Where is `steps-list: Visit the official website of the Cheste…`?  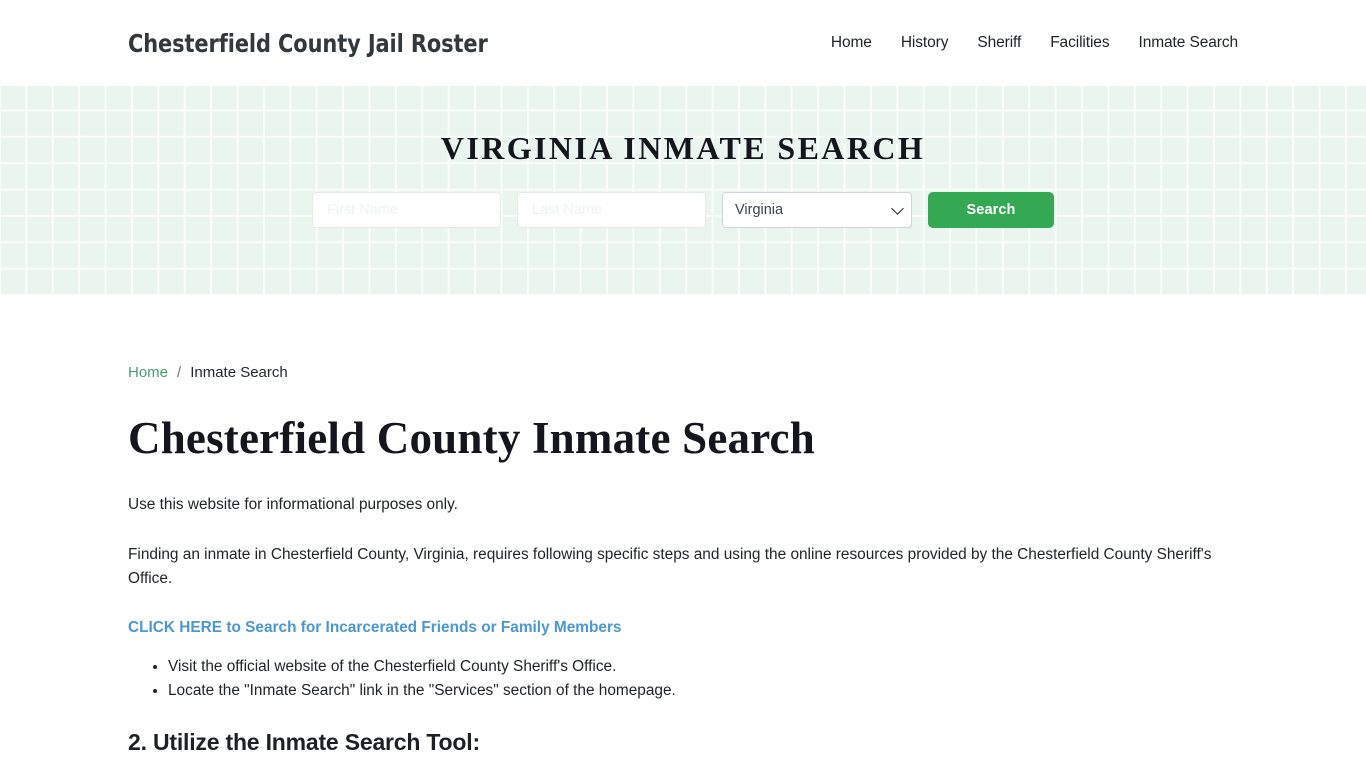 steps-list: Visit the official website of the Cheste… is located at coordinates (683, 679).